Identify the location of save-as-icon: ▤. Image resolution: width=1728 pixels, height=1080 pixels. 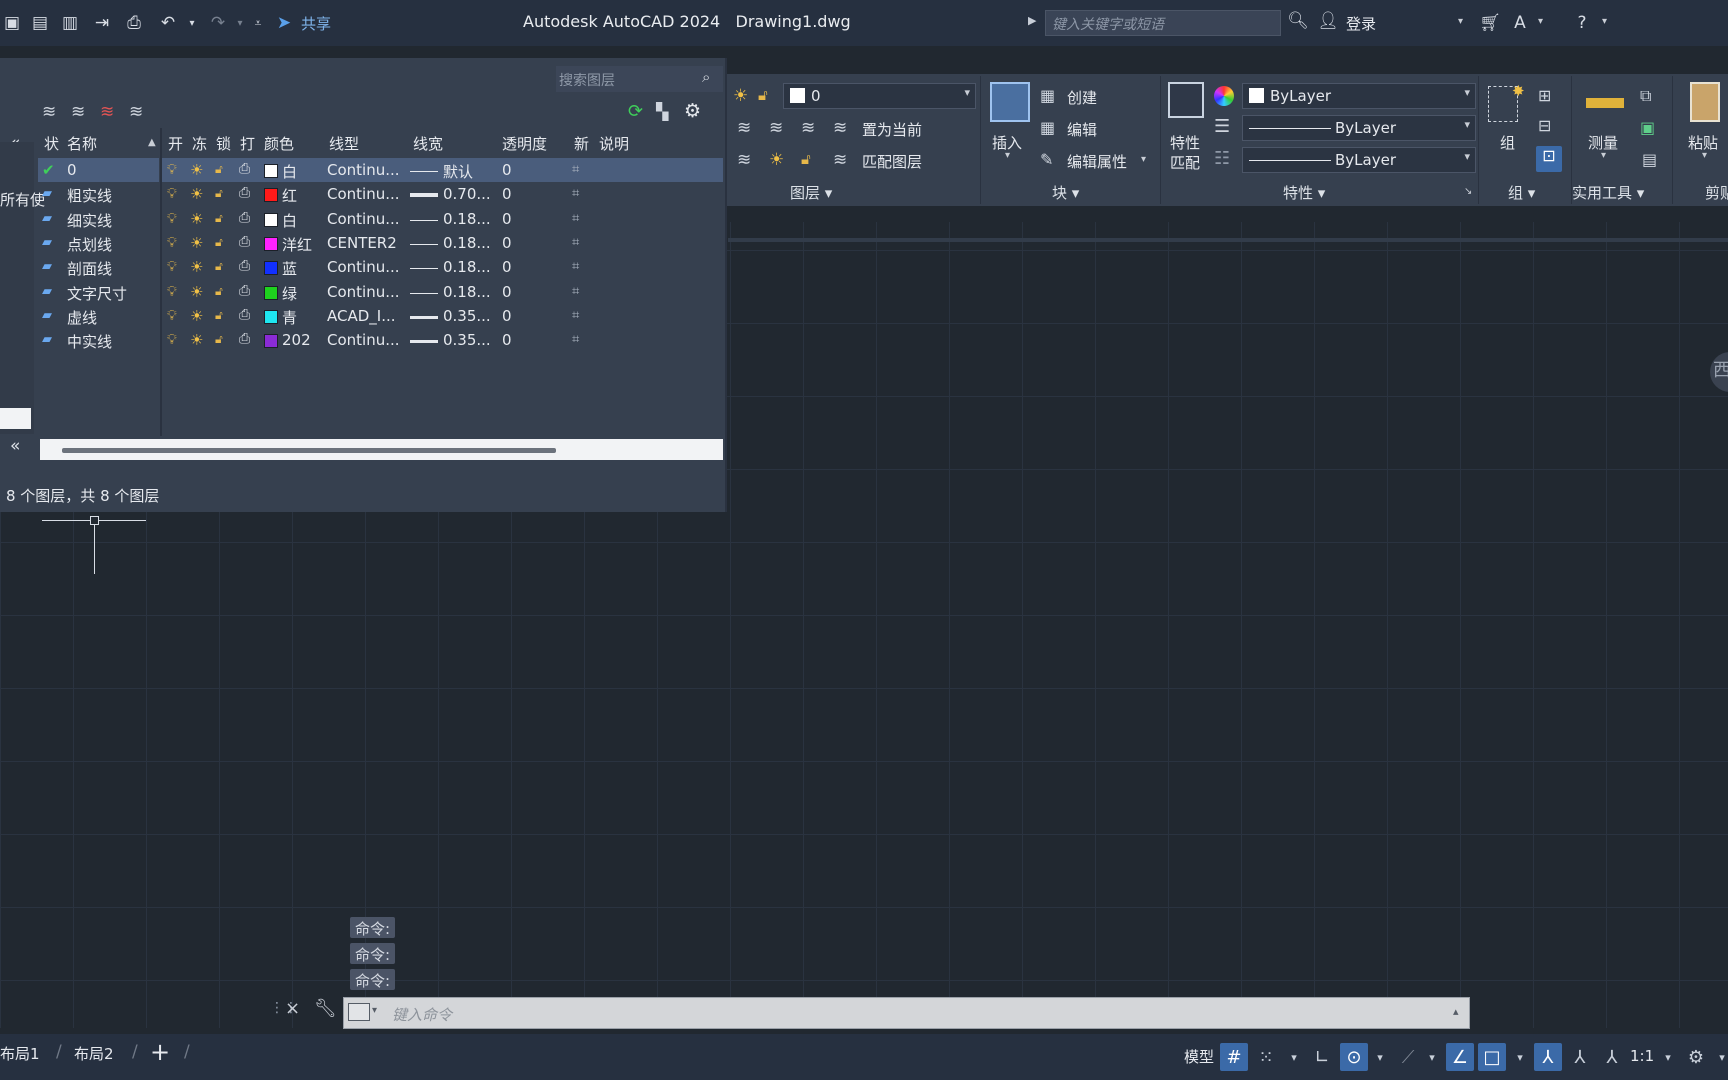
(40, 23).